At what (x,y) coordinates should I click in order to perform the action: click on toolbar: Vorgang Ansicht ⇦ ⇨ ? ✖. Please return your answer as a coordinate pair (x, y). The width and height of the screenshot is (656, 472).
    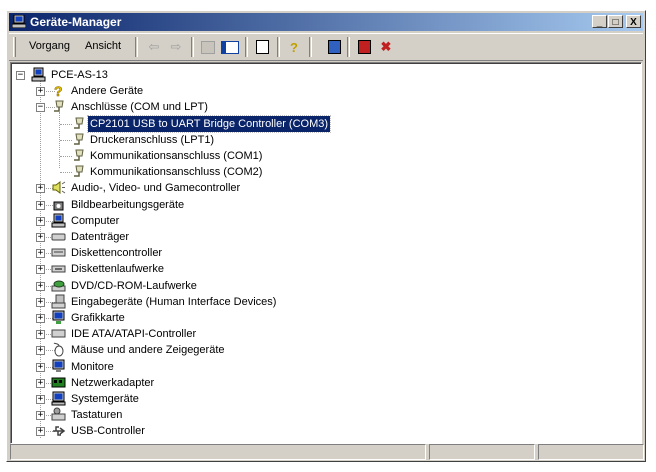
    Looking at the image, I should click on (326, 47).